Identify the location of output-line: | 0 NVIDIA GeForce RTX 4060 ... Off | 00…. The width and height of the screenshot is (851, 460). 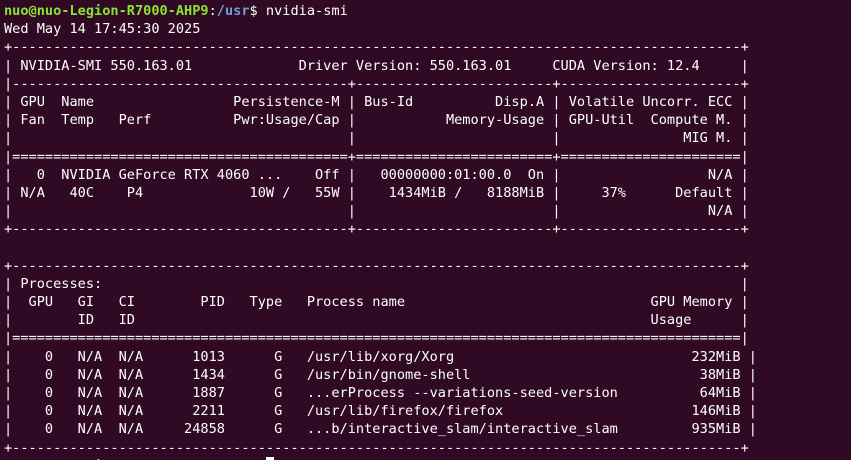
(376, 174).